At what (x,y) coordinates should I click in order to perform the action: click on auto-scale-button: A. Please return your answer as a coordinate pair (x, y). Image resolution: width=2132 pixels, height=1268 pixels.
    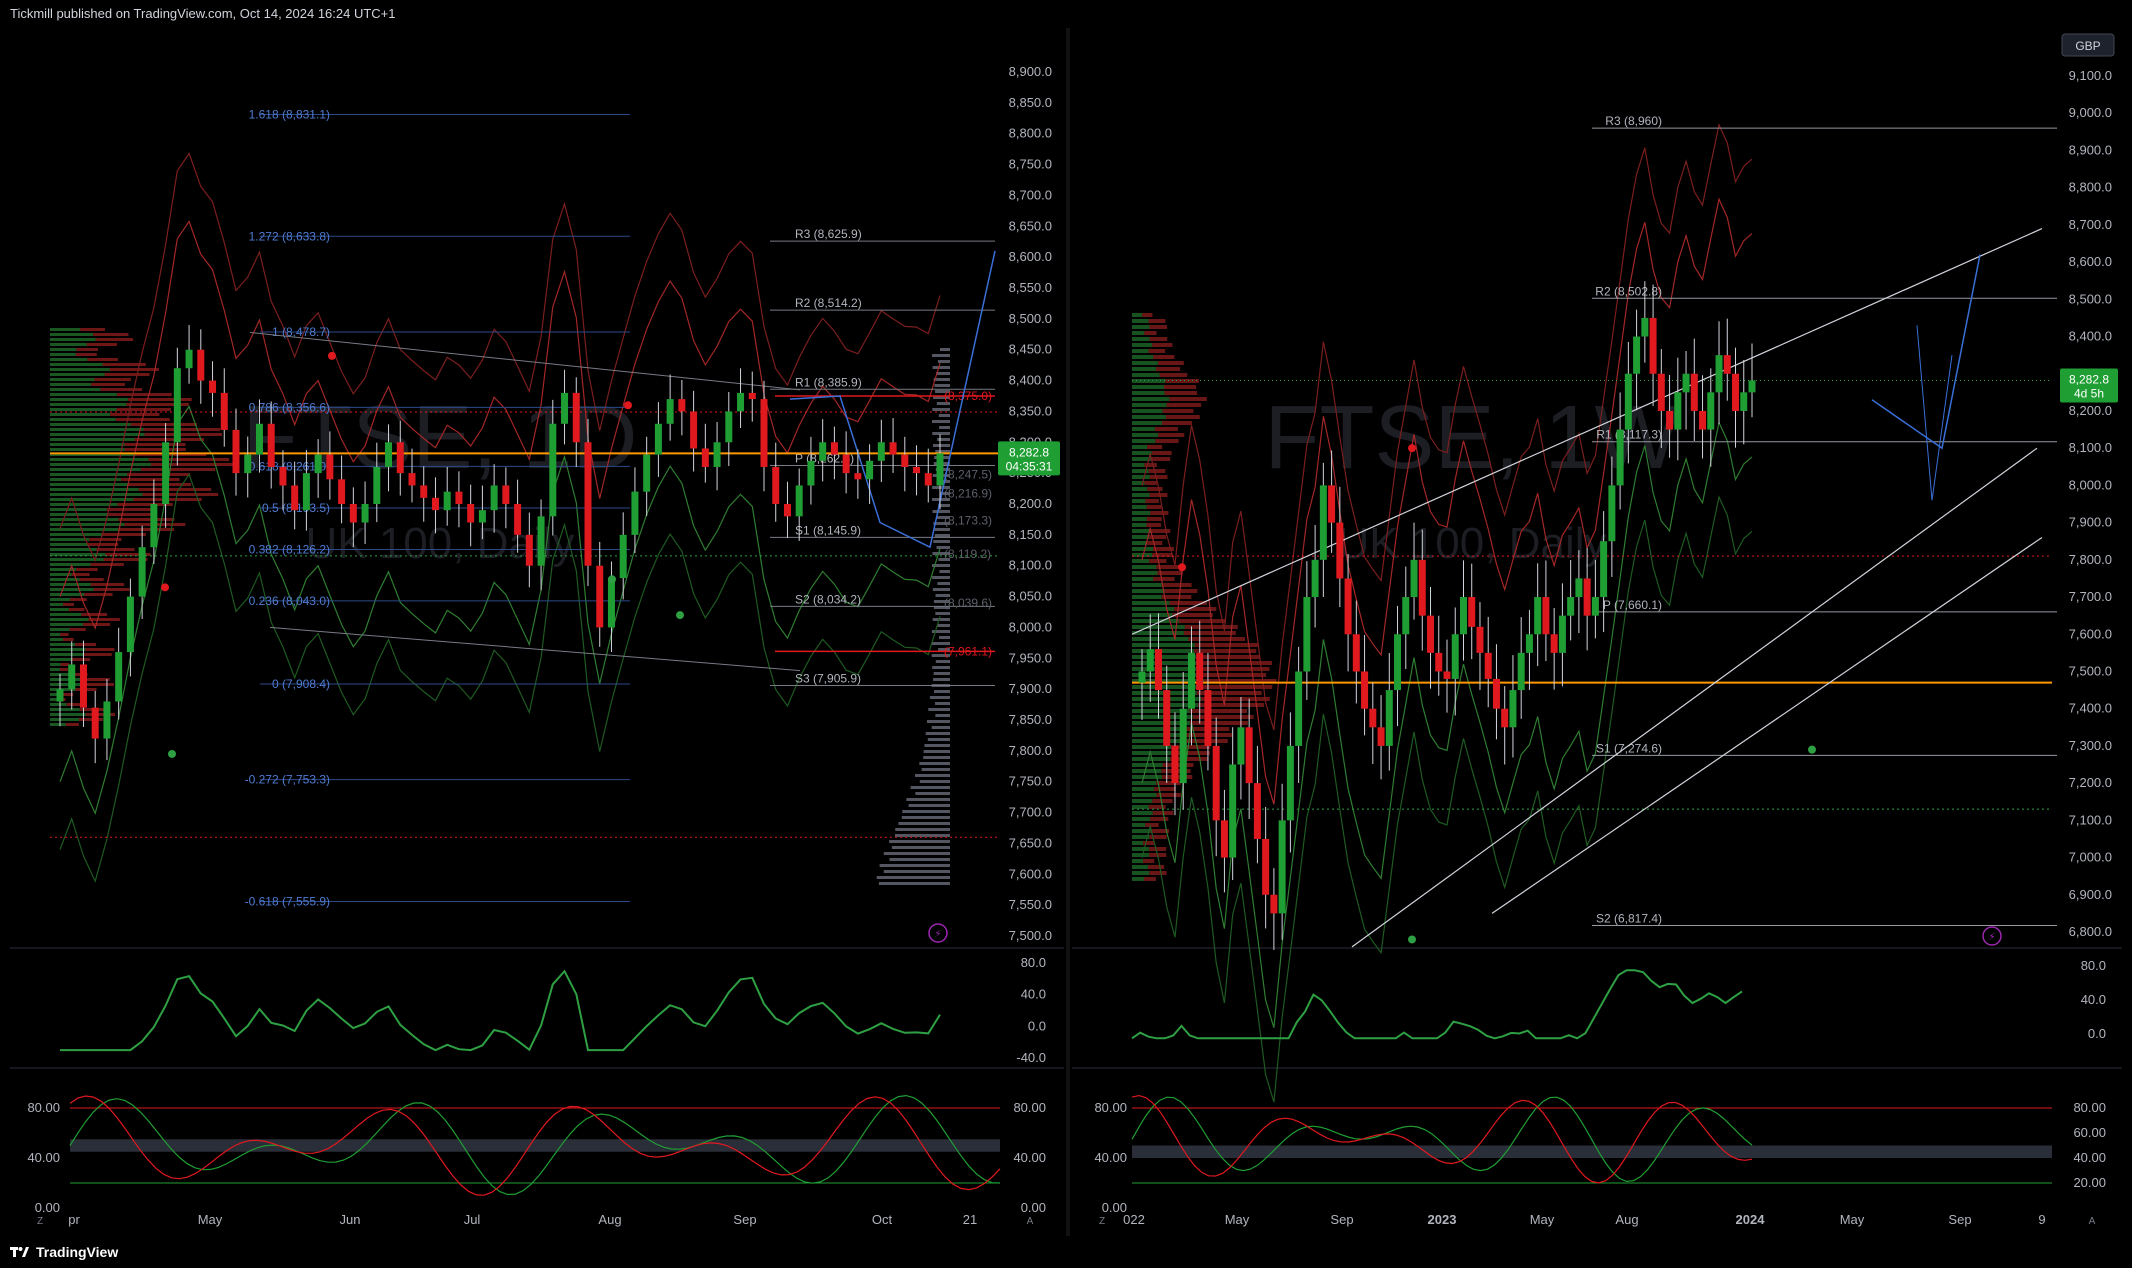
    Looking at the image, I should click on (1030, 1221).